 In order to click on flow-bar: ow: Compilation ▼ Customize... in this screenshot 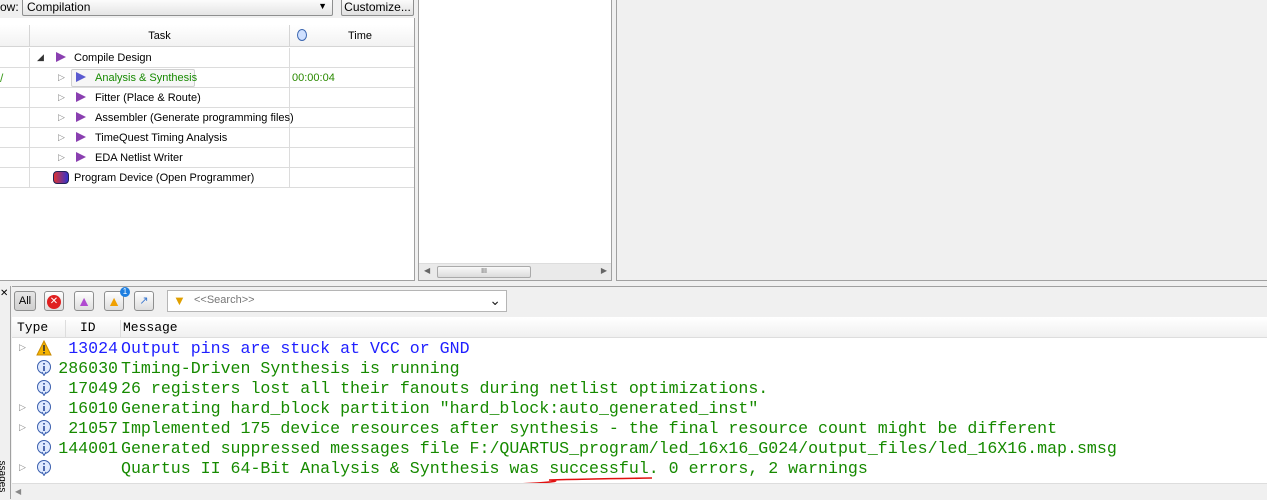, I will do `click(207, 9)`.